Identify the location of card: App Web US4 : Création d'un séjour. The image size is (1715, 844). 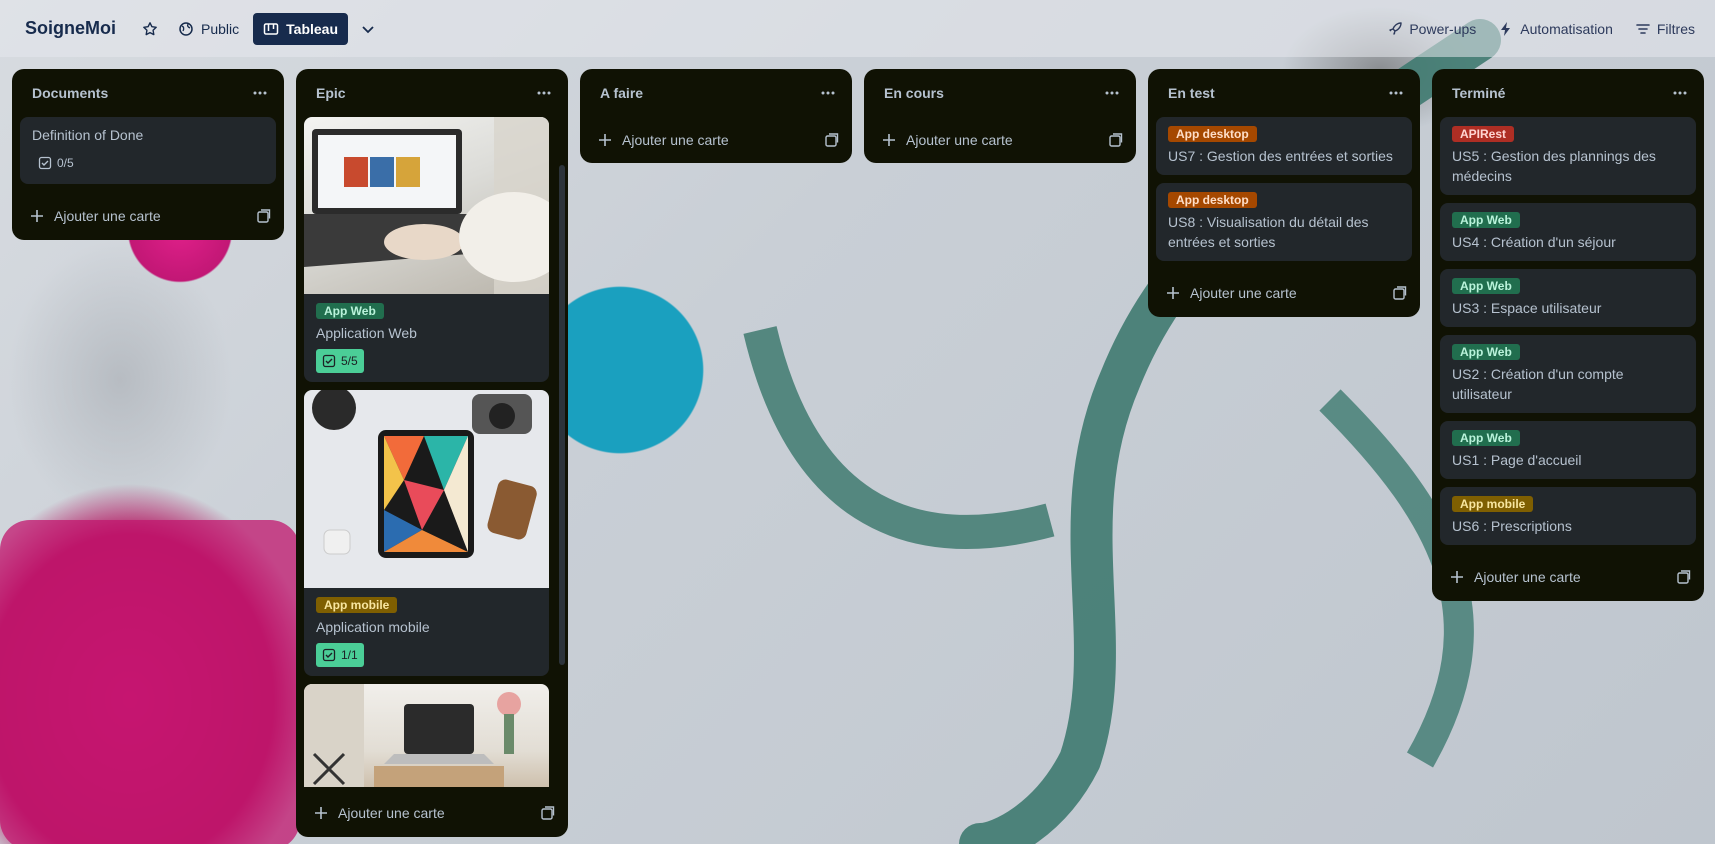
(1568, 232).